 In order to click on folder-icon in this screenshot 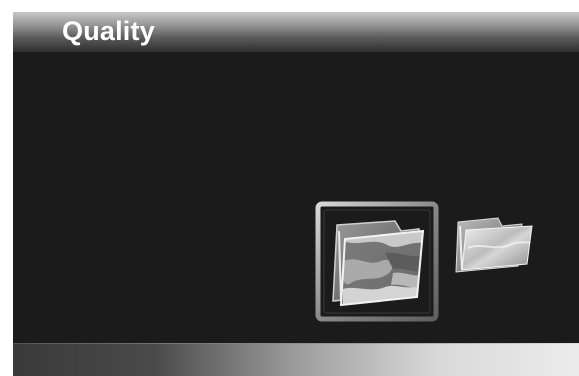, I will do `click(494, 245)`.